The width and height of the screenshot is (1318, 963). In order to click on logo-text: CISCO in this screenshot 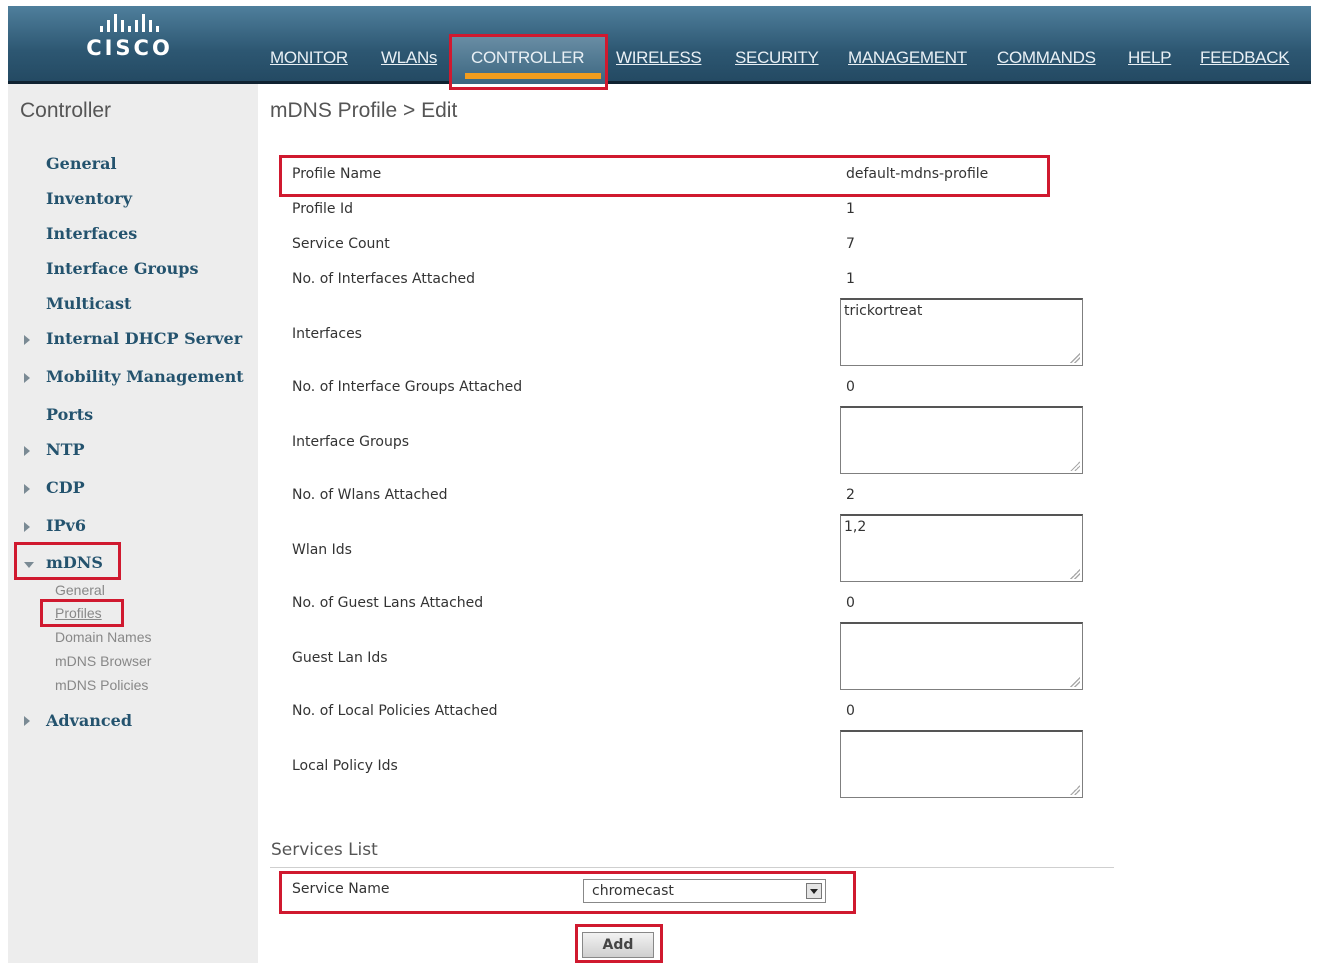, I will do `click(129, 48)`.